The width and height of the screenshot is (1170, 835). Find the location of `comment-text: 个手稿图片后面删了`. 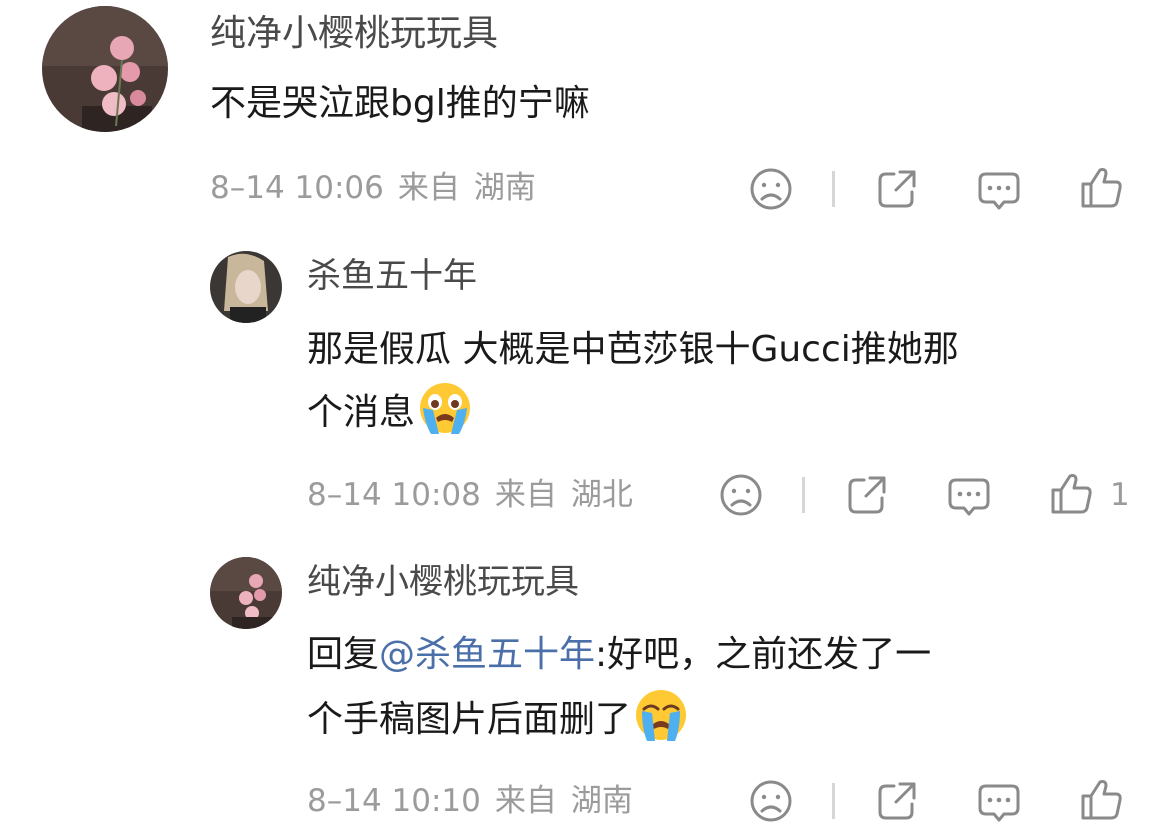

comment-text: 个手稿图片后面删了 is located at coordinates (469, 719).